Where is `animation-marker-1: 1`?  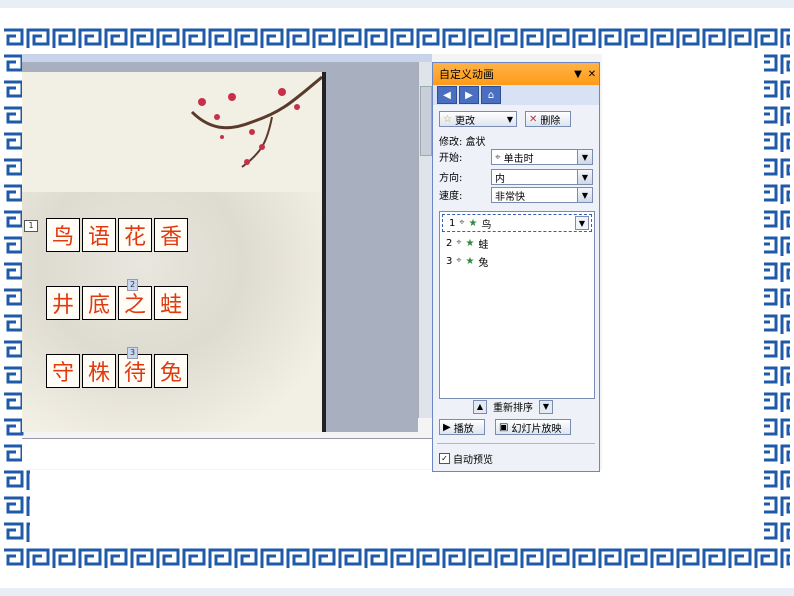
animation-marker-1: 1 is located at coordinates (31, 226).